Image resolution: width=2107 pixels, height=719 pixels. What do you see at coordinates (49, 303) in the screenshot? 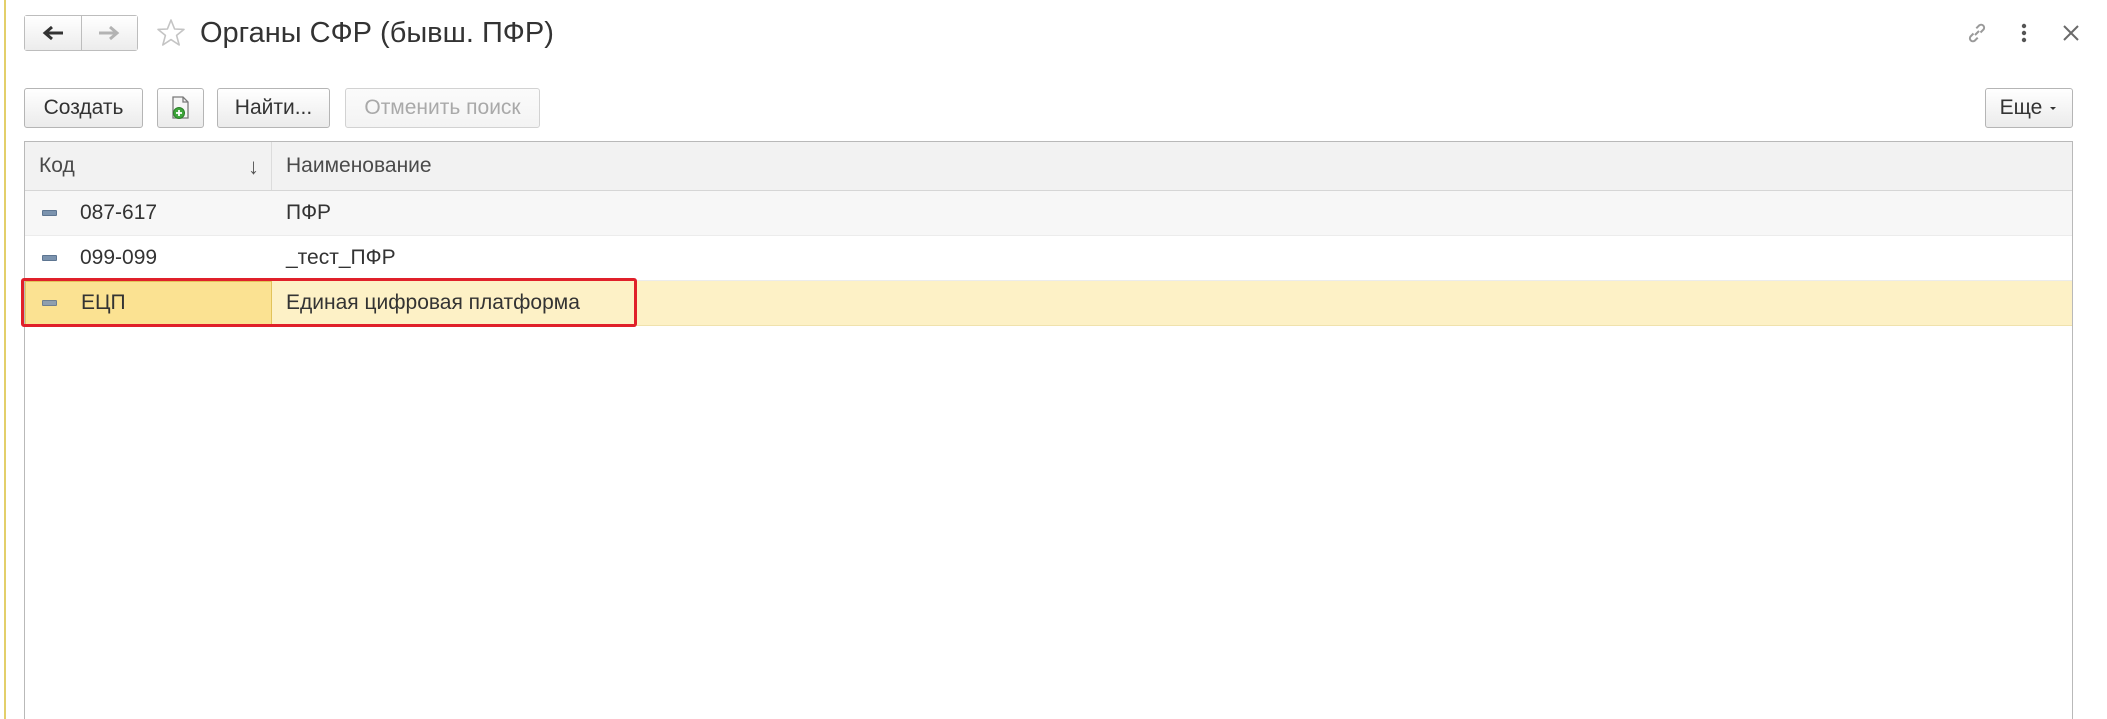
I see `catalog-item-icon` at bounding box center [49, 303].